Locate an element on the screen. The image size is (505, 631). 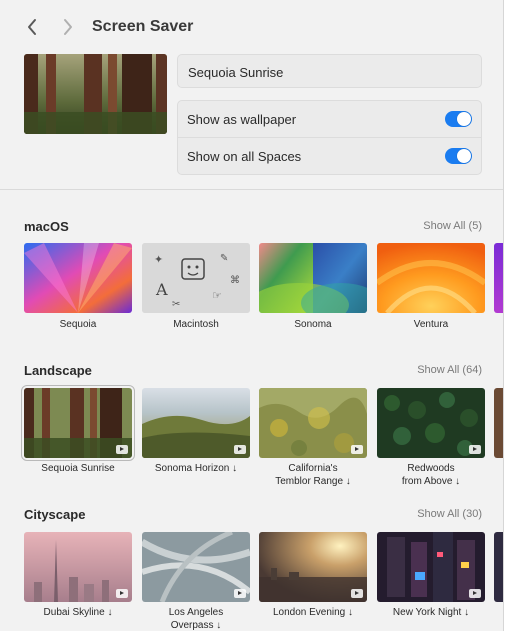
label-line-2: from Above ↓ is located at coordinates (431, 481).